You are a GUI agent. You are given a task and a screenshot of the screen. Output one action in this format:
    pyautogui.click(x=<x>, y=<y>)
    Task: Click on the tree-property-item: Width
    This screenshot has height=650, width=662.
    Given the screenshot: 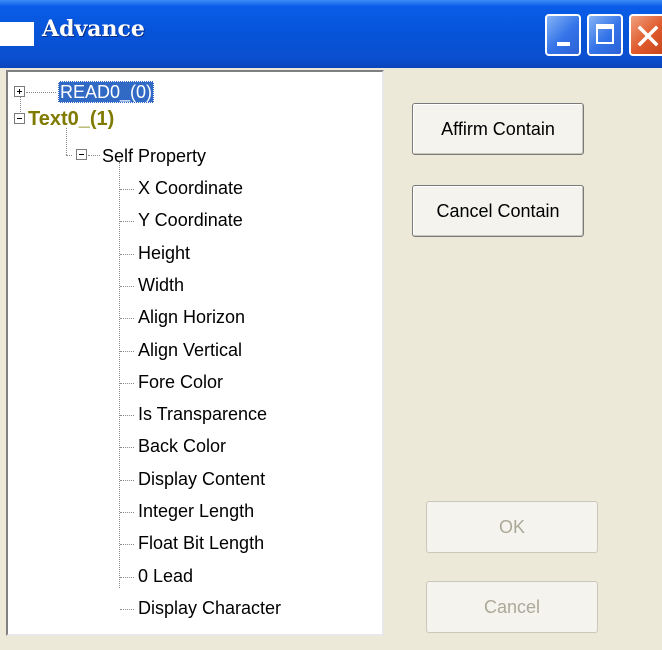 What is the action you would take?
    pyautogui.click(x=161, y=285)
    